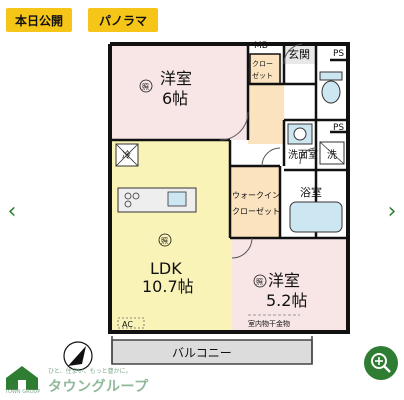 The height and width of the screenshot is (400, 404). Describe the element at coordinates (22, 378) in the screenshot. I see `house-logo-icon` at that location.